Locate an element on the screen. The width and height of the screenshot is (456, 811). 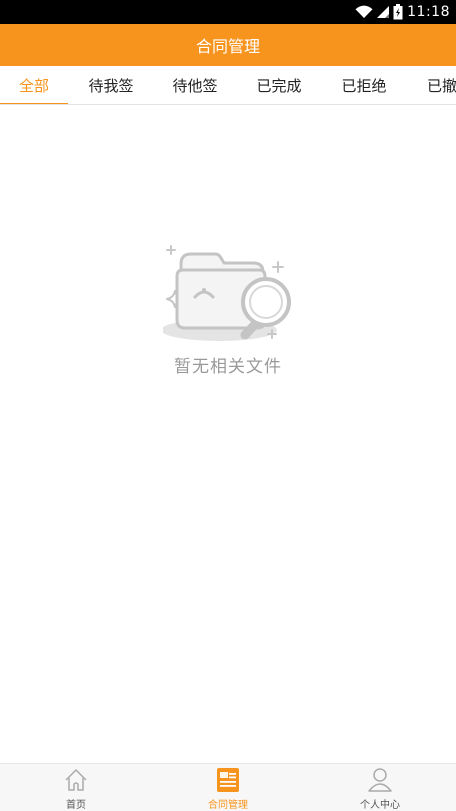
nav-home: 首页 is located at coordinates (76, 787).